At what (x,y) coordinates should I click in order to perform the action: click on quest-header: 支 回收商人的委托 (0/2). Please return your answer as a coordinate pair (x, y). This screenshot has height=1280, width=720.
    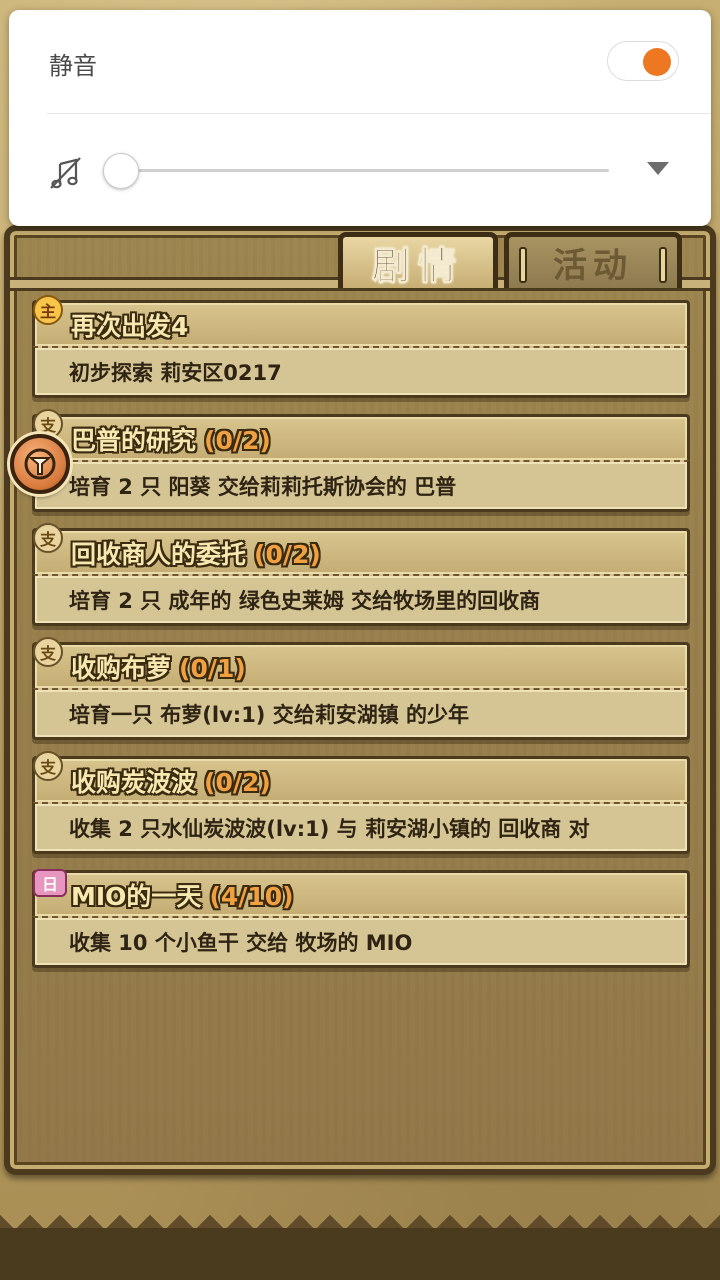
    Looking at the image, I should click on (361, 548).